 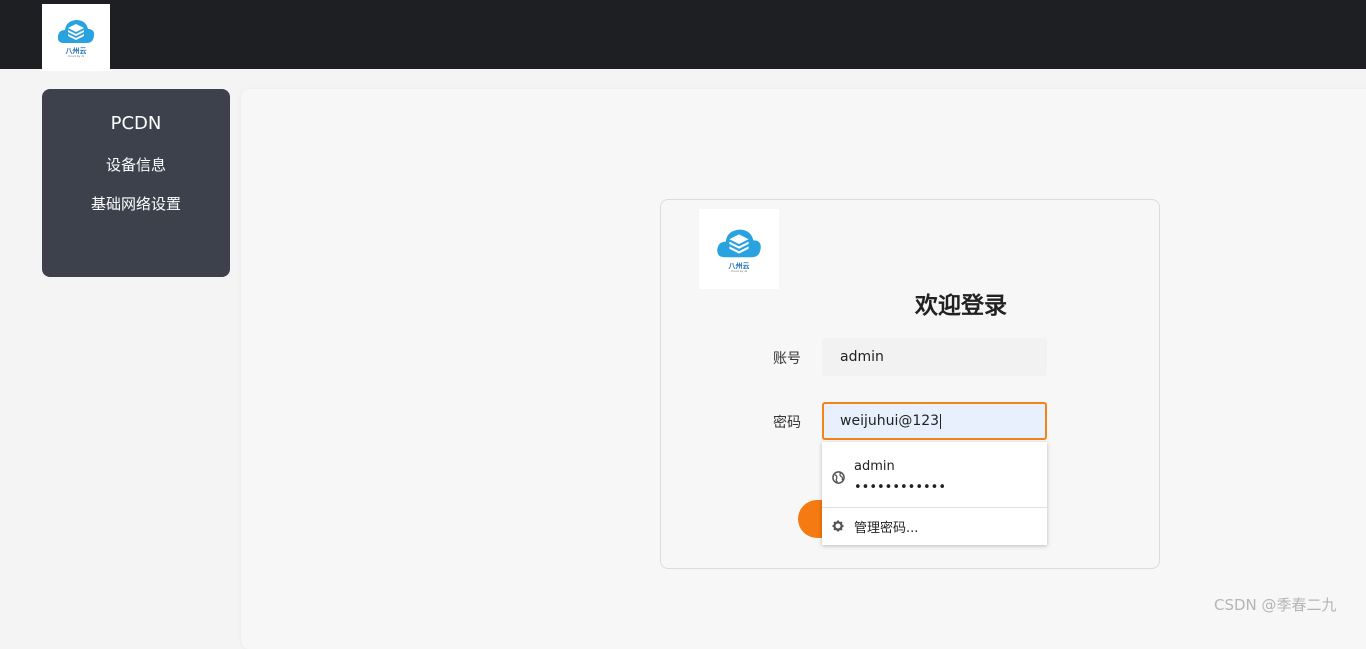 What do you see at coordinates (934, 474) in the screenshot?
I see `autofill-saved-credential: admin ••••••••••••` at bounding box center [934, 474].